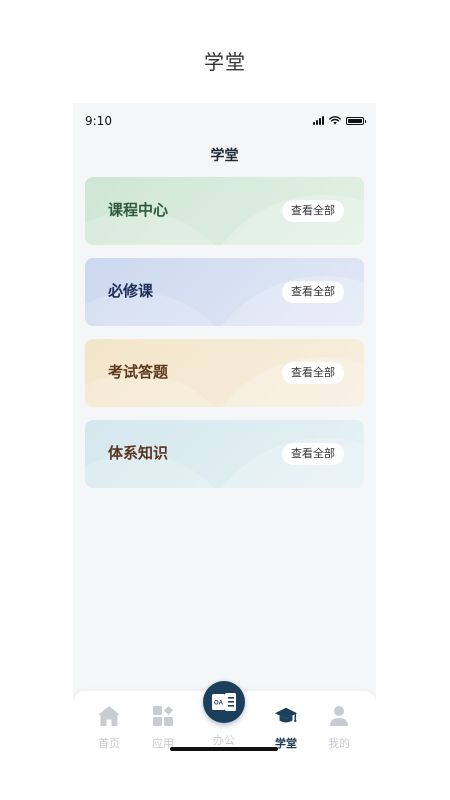  I want to click on tab-label: 我的, so click(339, 743).